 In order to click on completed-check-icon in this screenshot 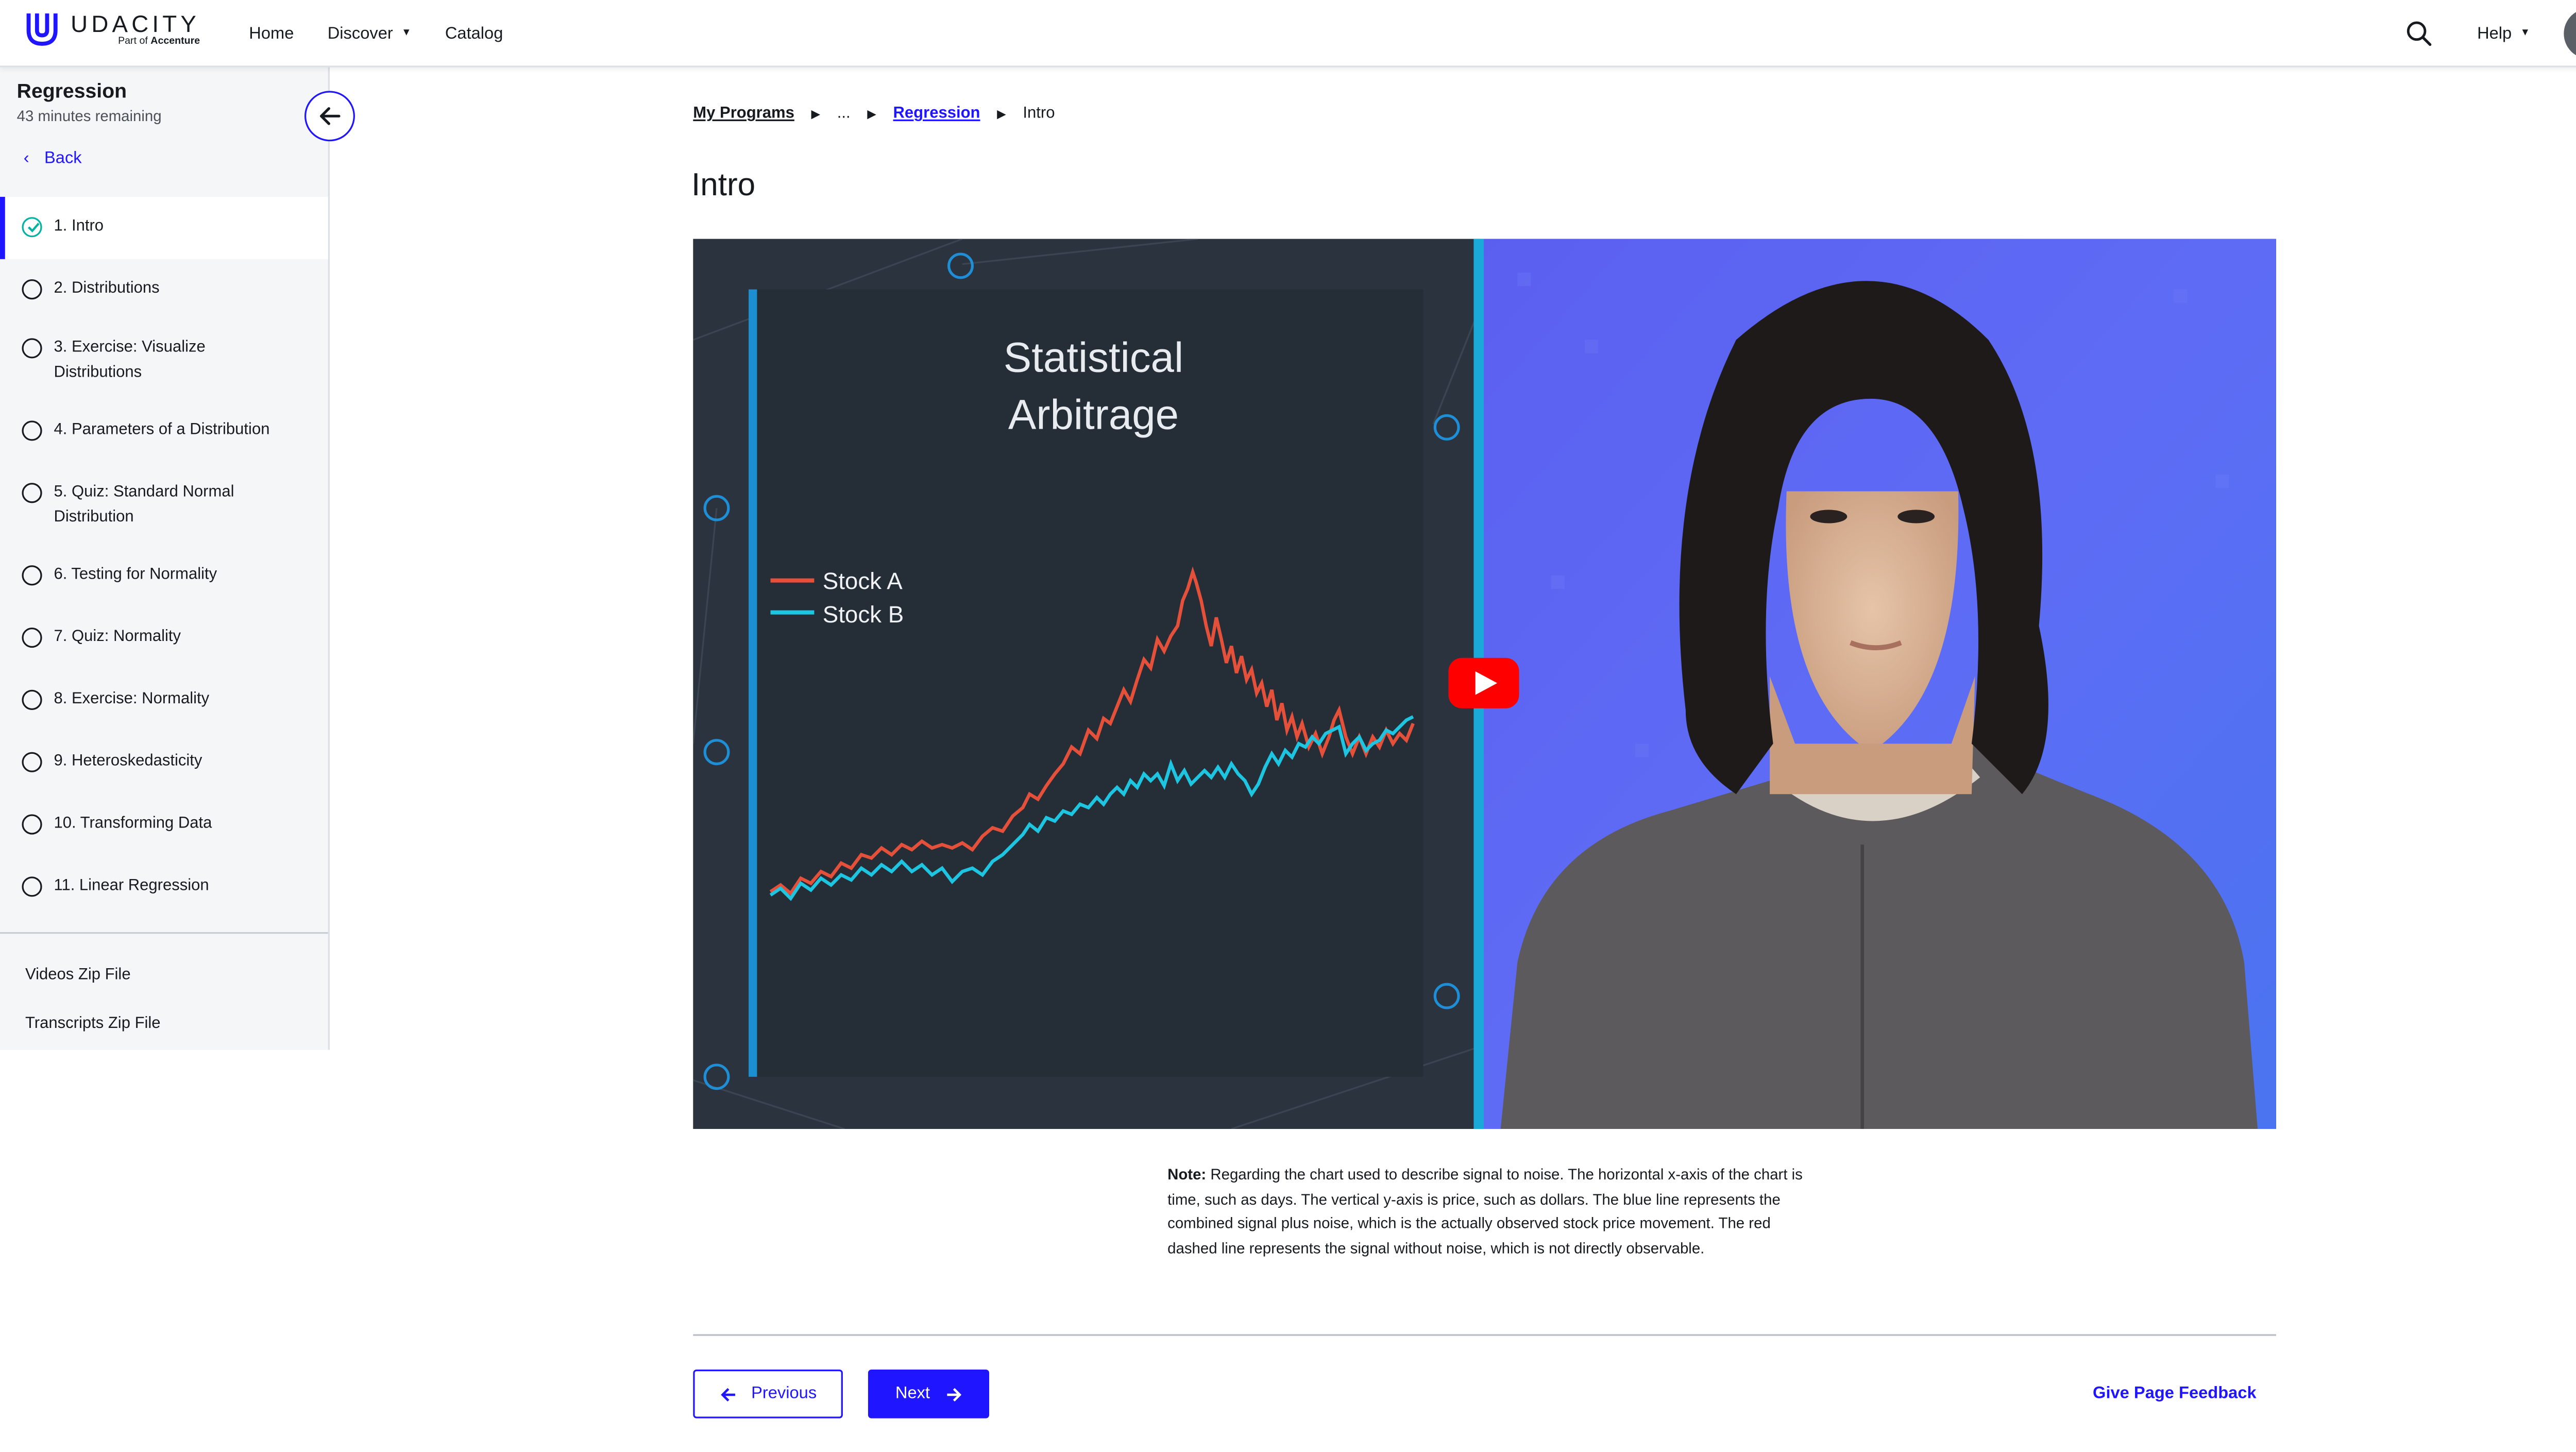, I will do `click(32, 227)`.